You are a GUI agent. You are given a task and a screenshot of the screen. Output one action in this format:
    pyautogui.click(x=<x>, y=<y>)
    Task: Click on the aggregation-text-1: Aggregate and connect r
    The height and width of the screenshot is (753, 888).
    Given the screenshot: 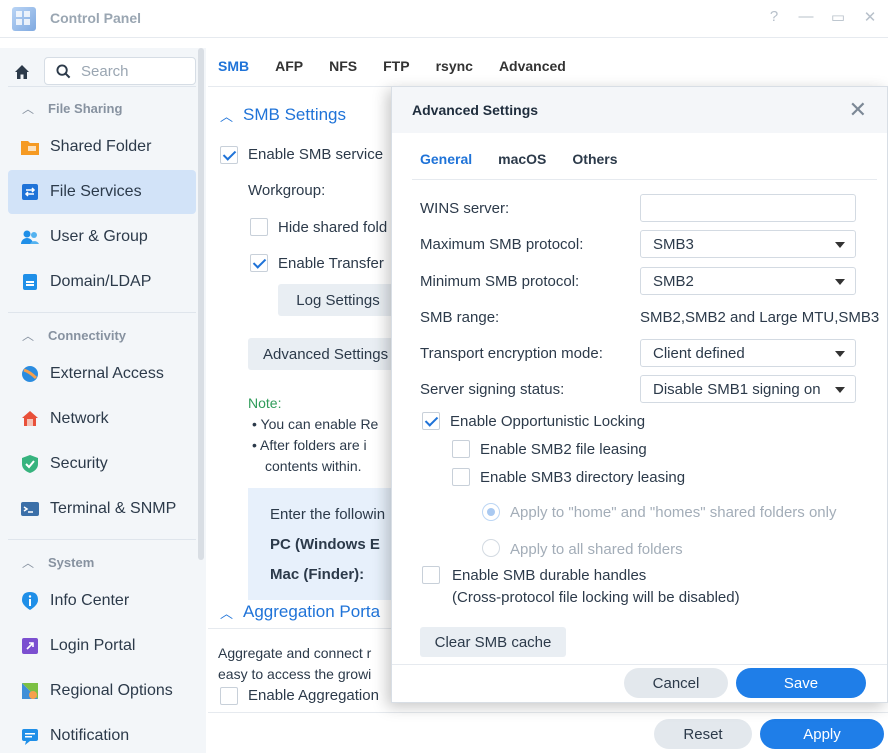 What is the action you would take?
    pyautogui.click(x=295, y=653)
    